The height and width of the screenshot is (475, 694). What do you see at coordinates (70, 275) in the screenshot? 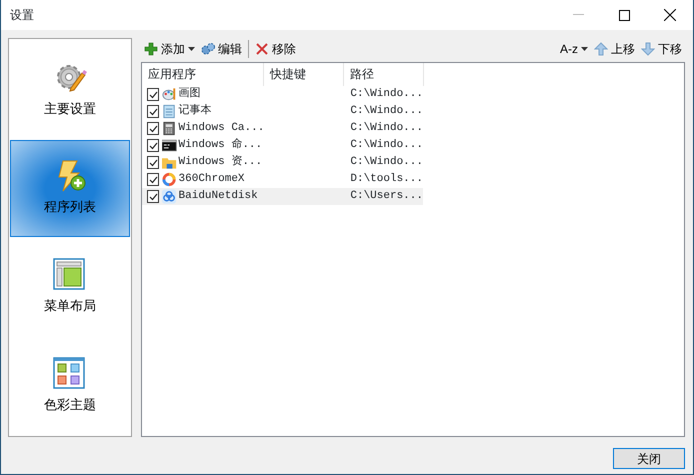
I see `layout-icon` at bounding box center [70, 275].